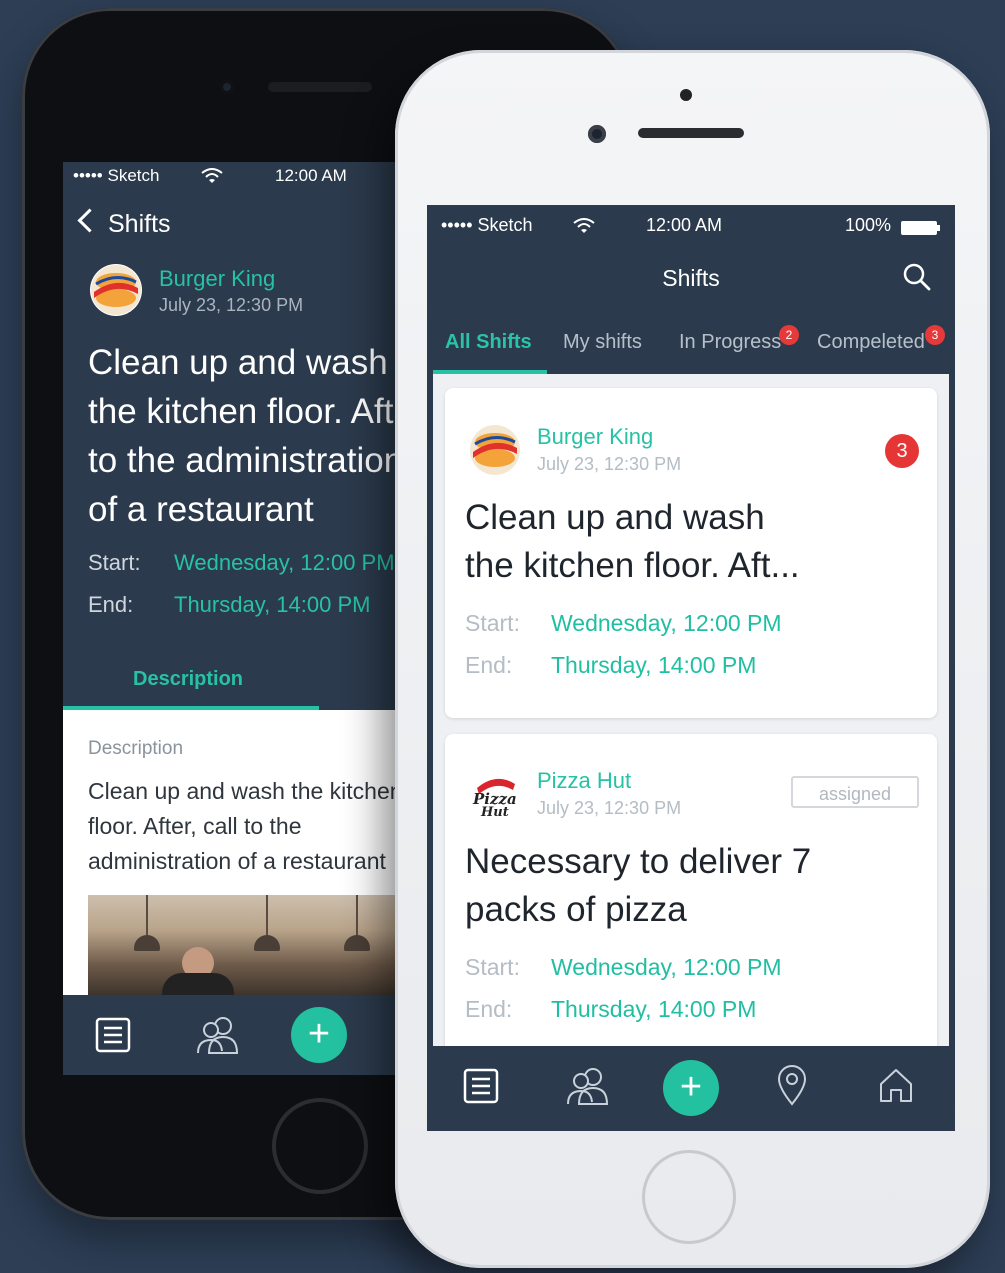  I want to click on tab-in-progress: In Progress, so click(730, 342).